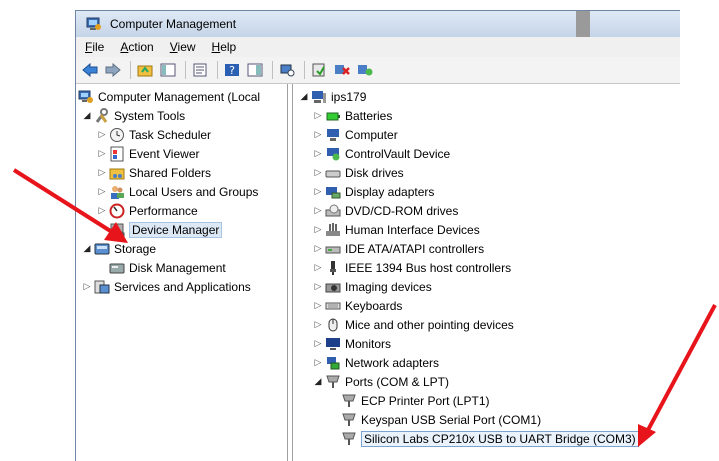 This screenshot has width=719, height=461. Describe the element at coordinates (358, 172) in the screenshot. I see `device-category-disk-drives: ▷ Disk drives` at that location.